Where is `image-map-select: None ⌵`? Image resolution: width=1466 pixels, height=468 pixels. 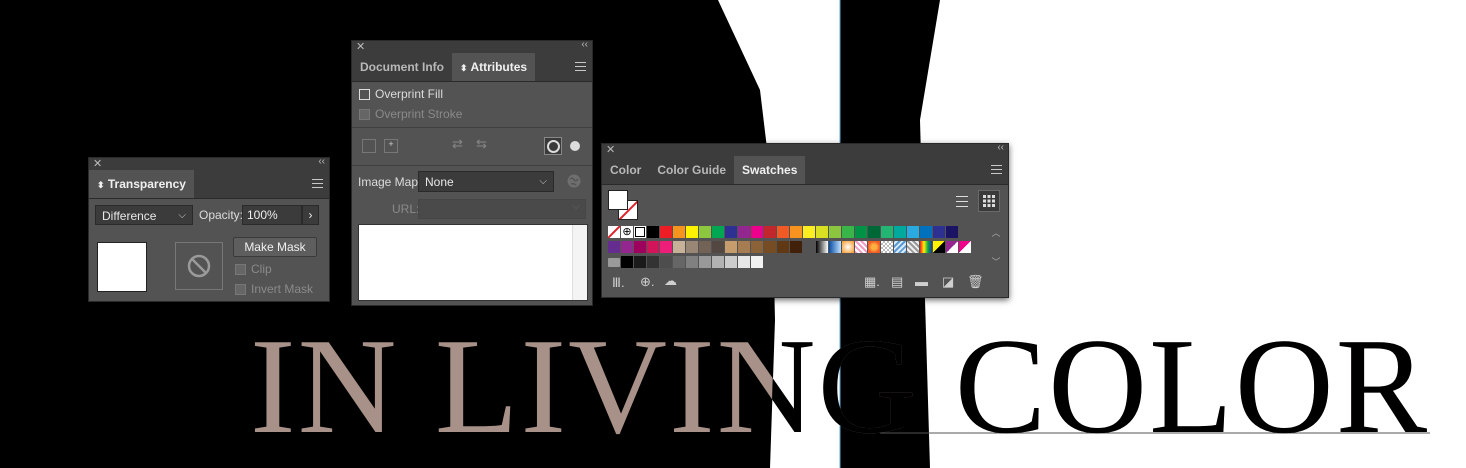
image-map-select: None ⌵ is located at coordinates (486, 181).